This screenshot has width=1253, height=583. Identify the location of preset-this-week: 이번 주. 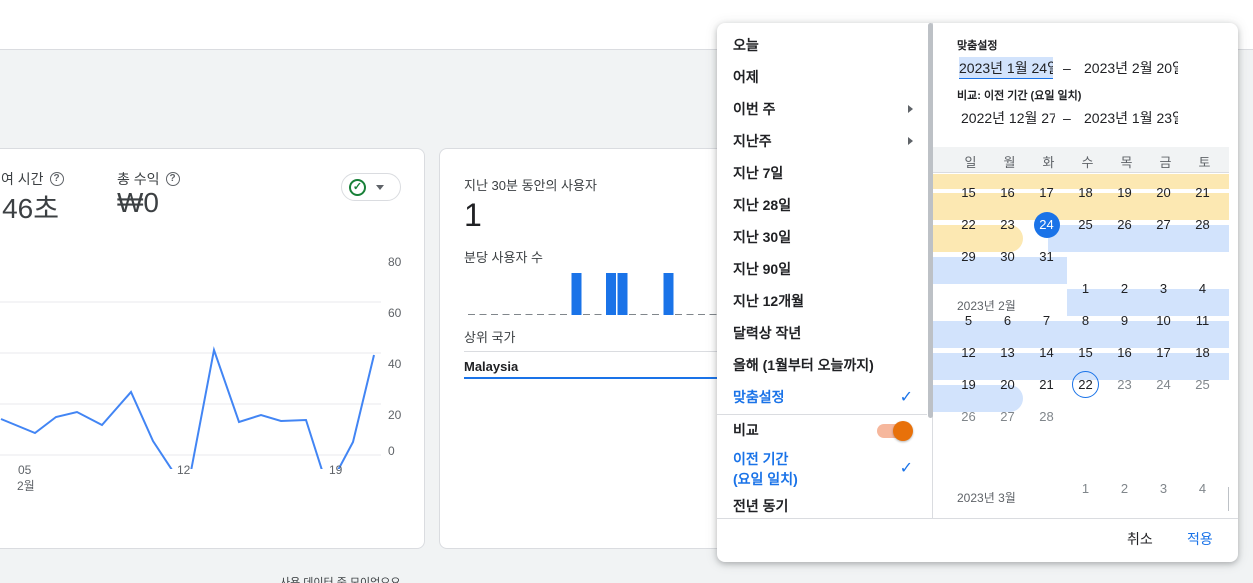
(822, 109).